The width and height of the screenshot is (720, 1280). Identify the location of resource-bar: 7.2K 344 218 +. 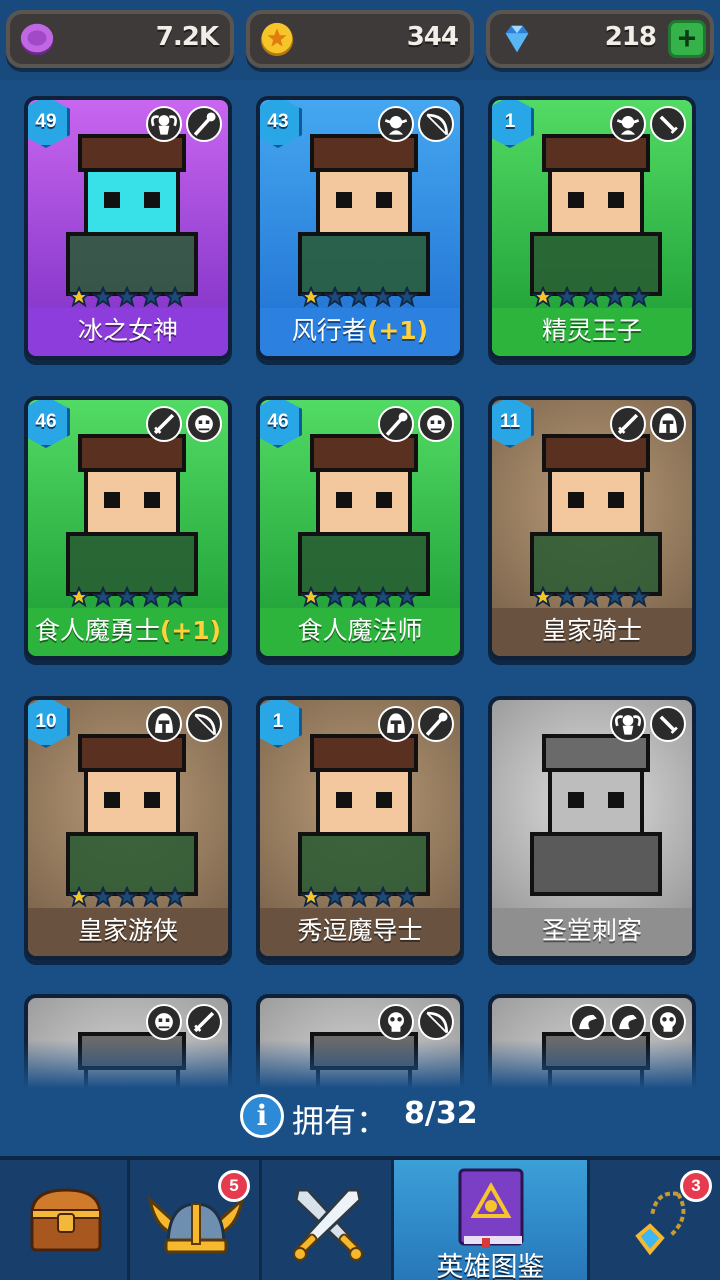
(360, 40).